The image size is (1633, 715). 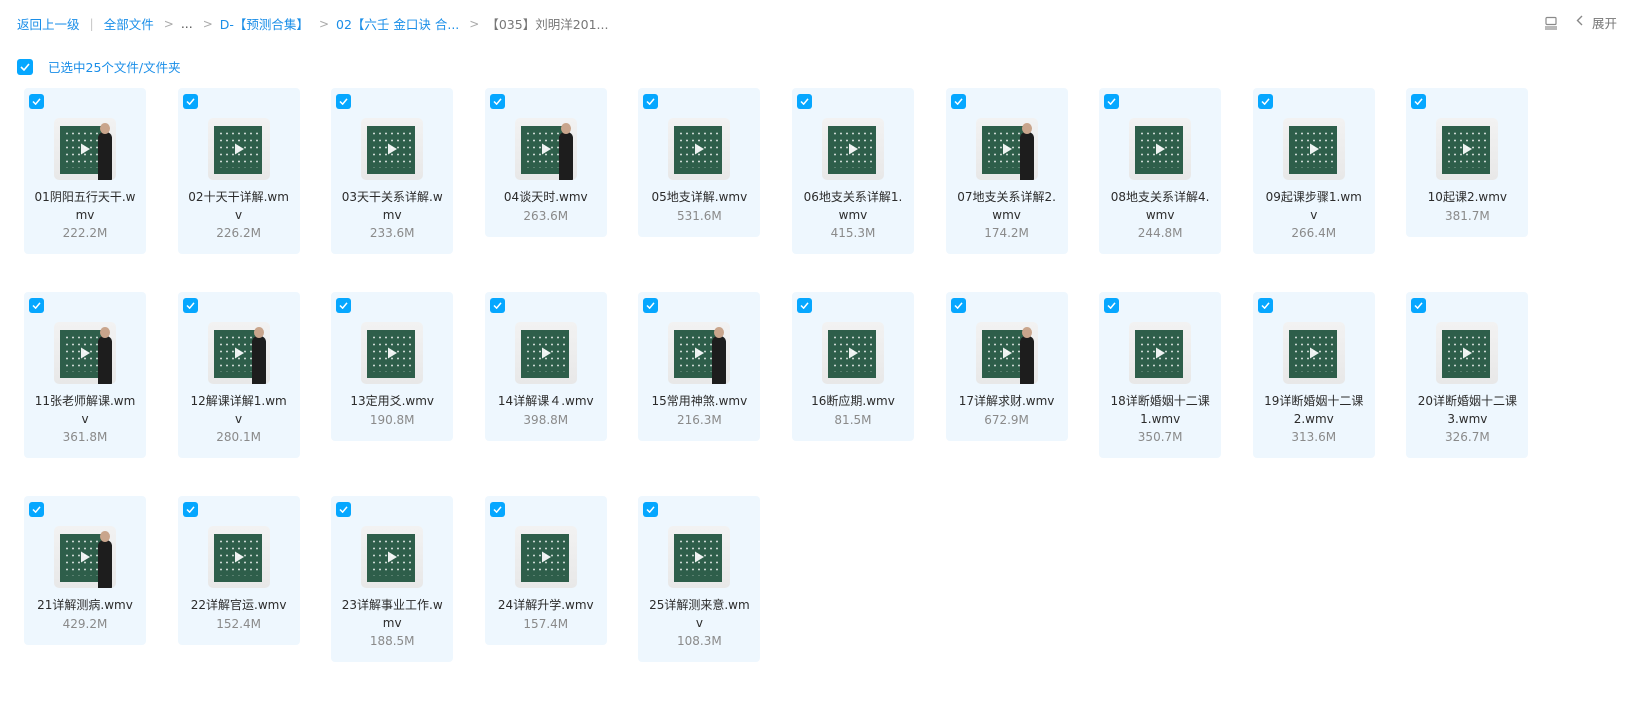 I want to click on file-card: 07地支关系详解2.wmv 174.2M, so click(x=1006, y=171).